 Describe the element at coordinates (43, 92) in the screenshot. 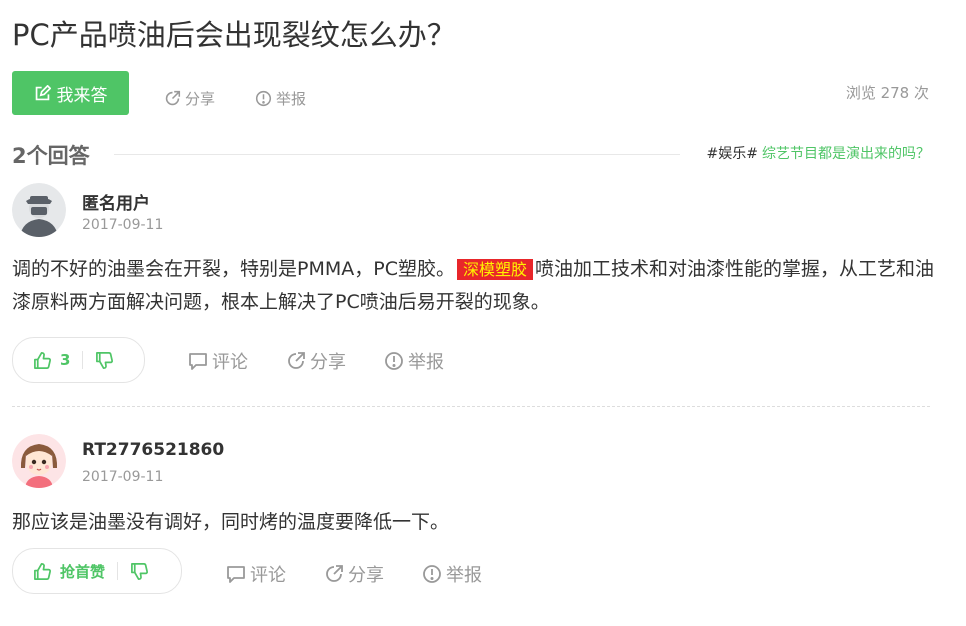

I see `edit-icon` at that location.